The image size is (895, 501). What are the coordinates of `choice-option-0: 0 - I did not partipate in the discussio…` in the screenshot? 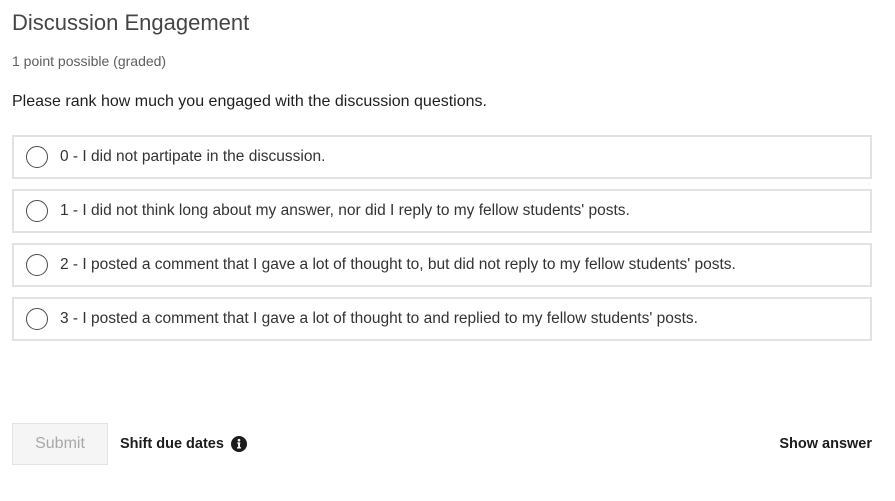 It's located at (442, 157).